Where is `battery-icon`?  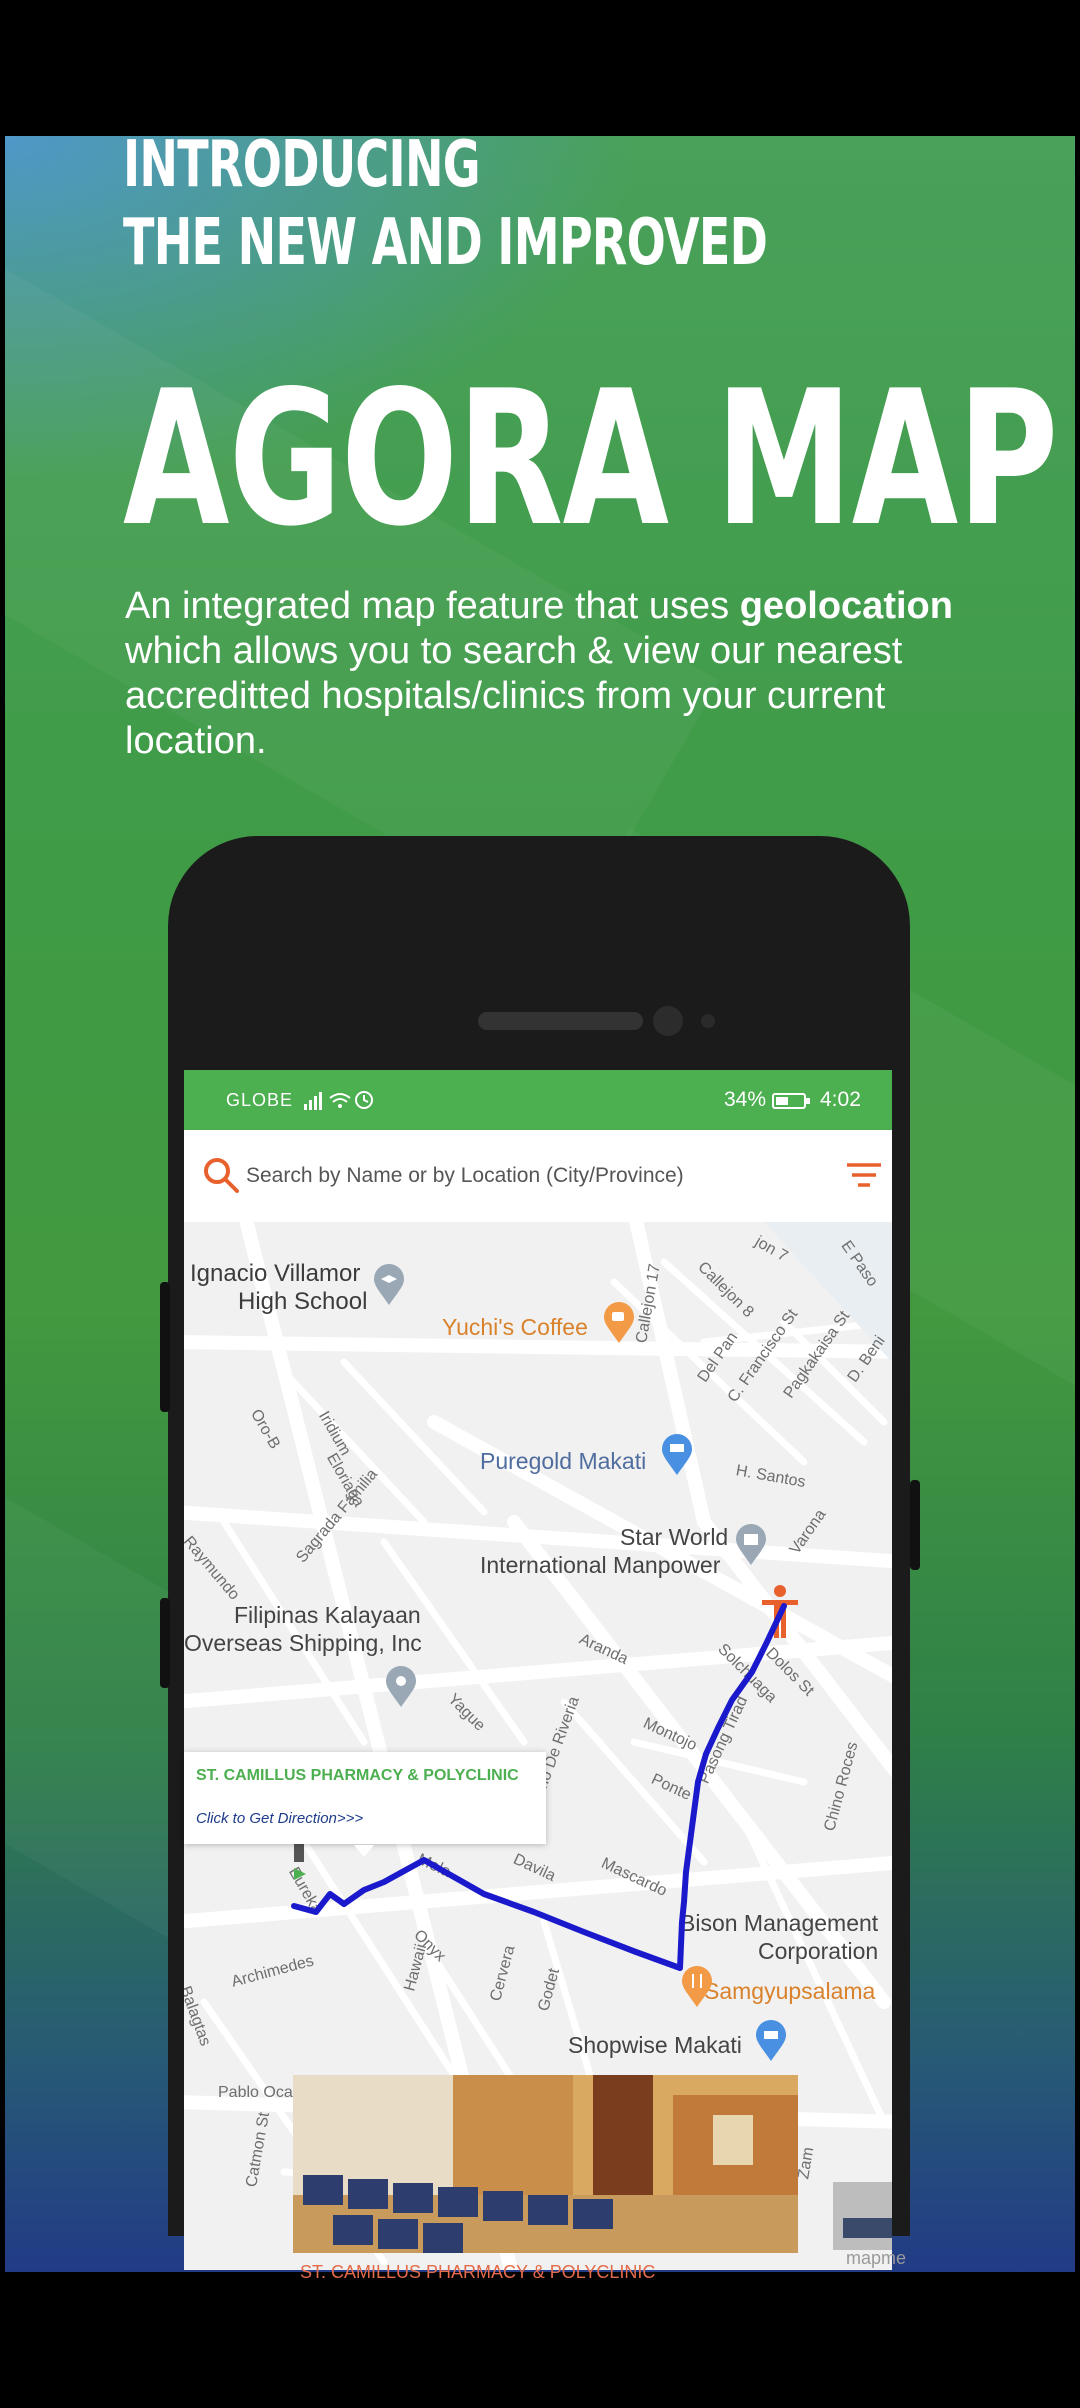 battery-icon is located at coordinates (791, 1101).